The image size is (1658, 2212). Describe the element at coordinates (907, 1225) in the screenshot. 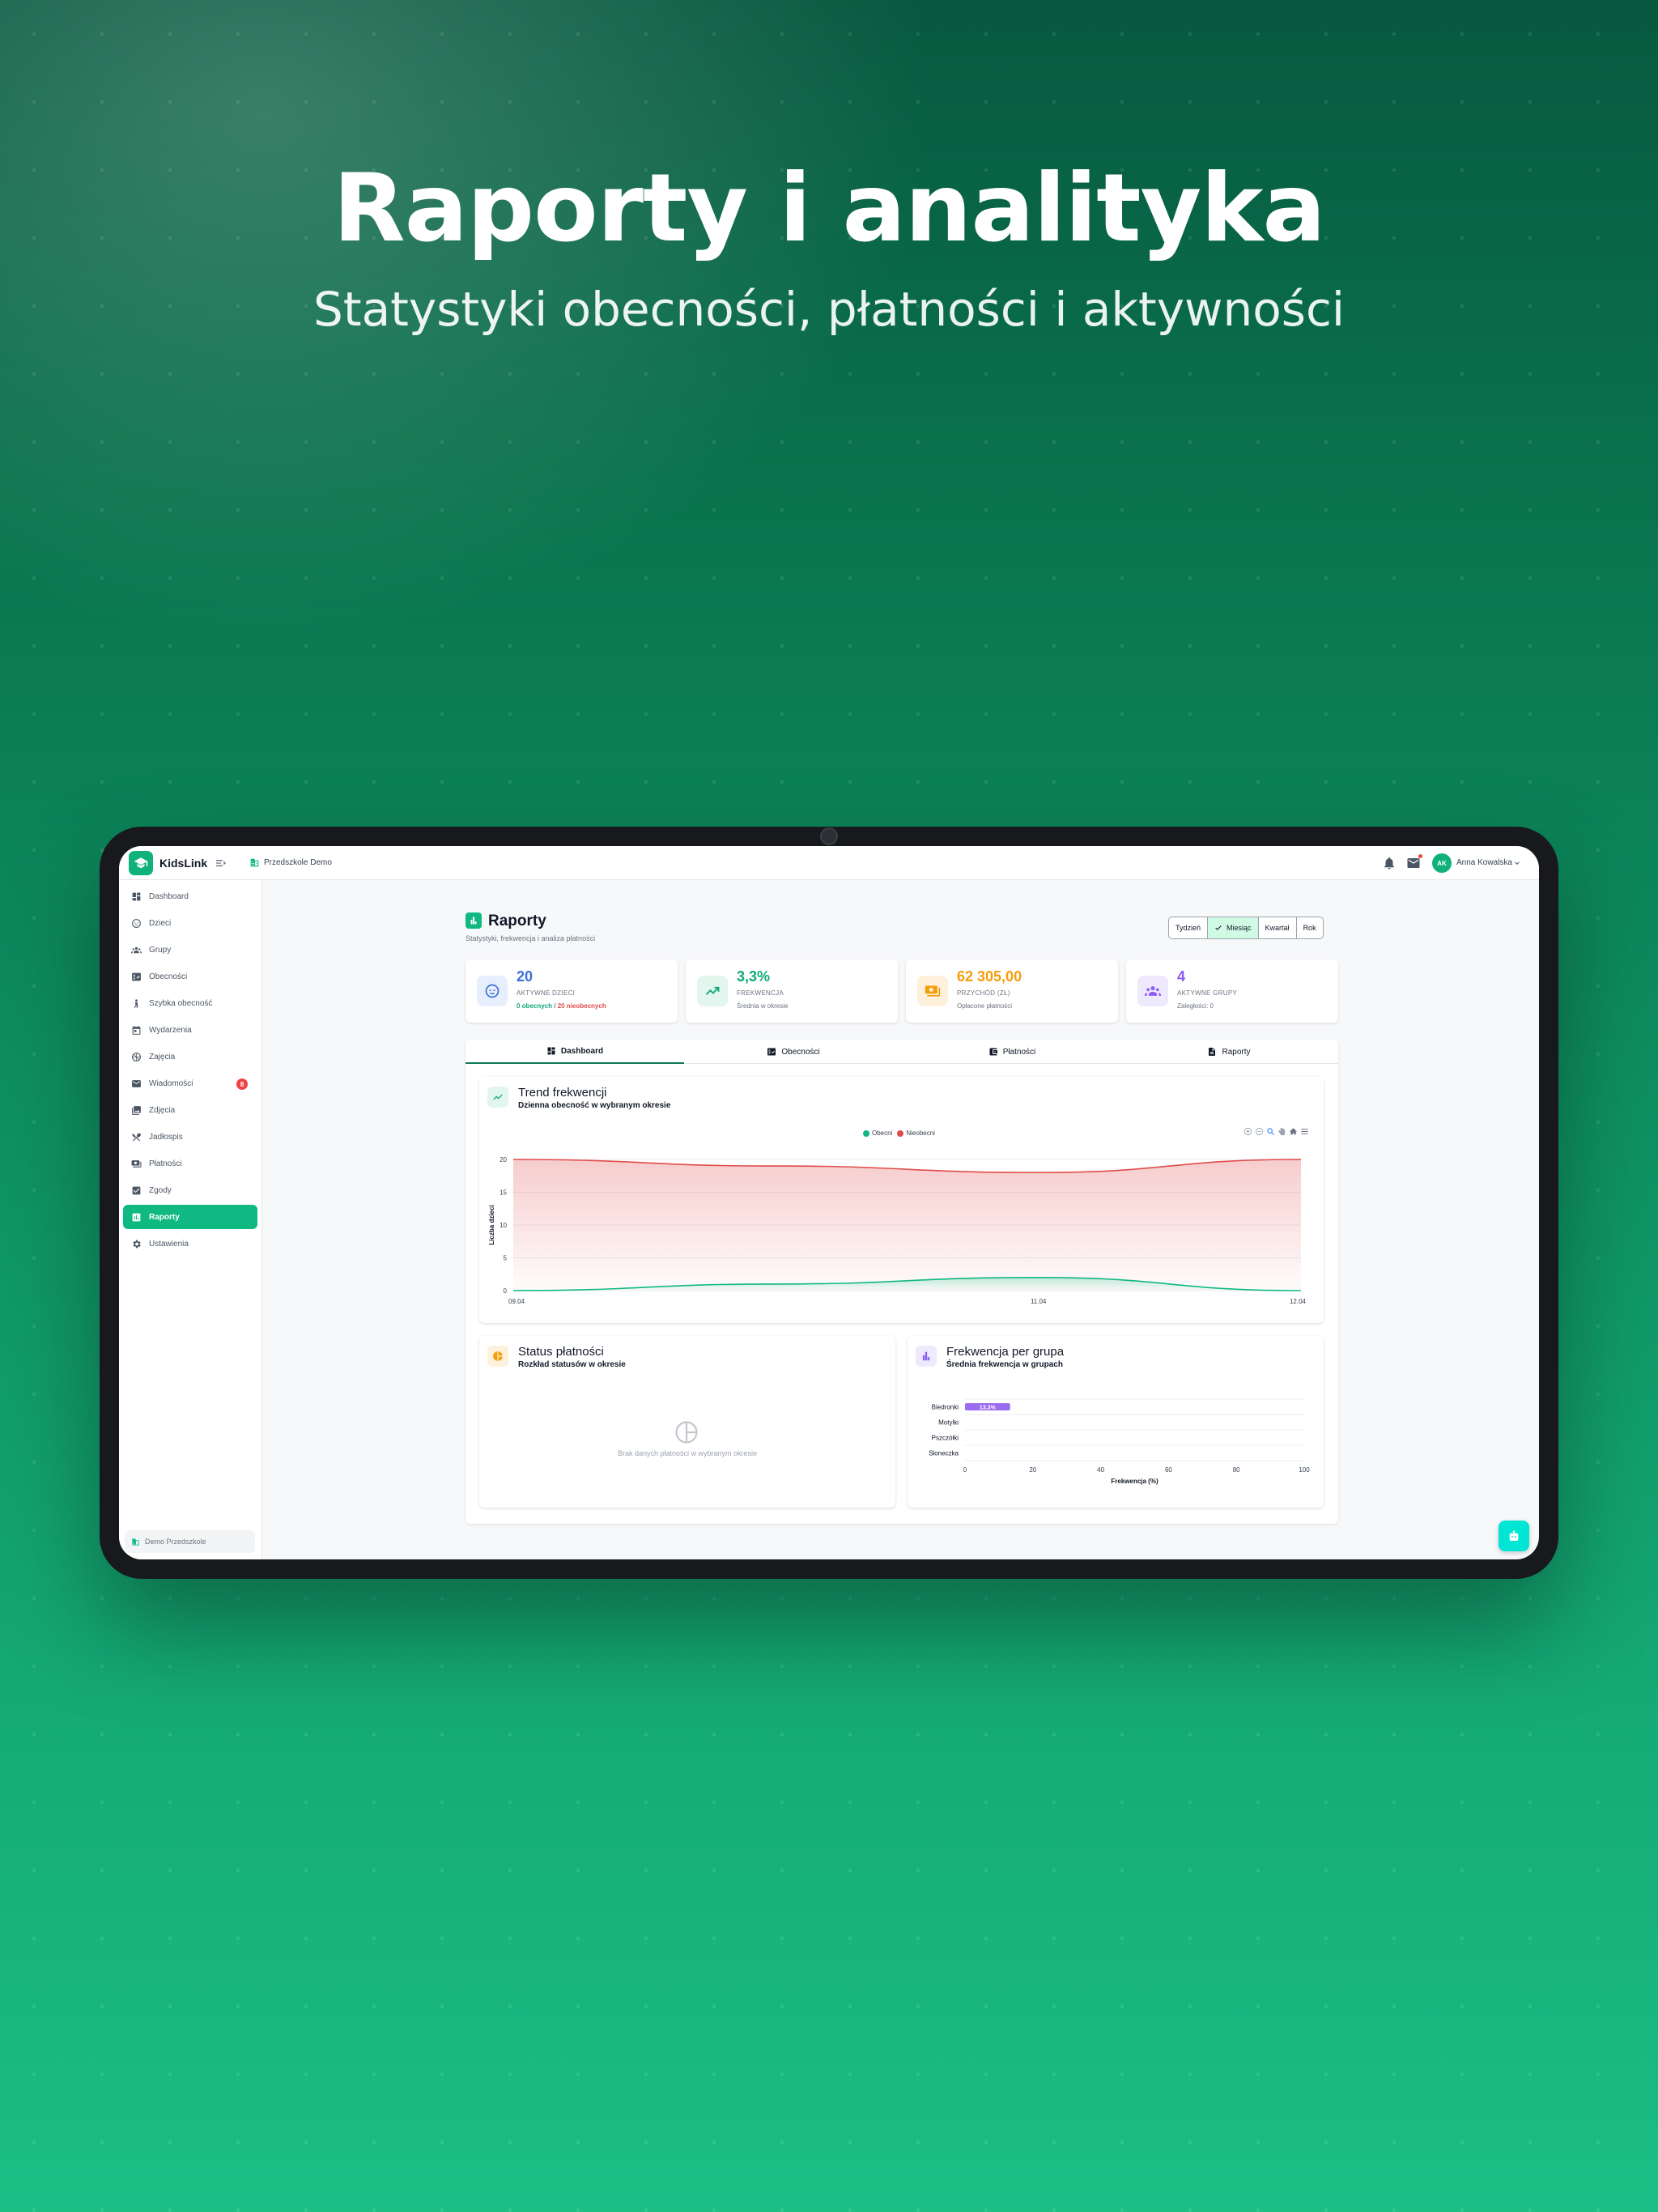

I see `absent-area` at that location.